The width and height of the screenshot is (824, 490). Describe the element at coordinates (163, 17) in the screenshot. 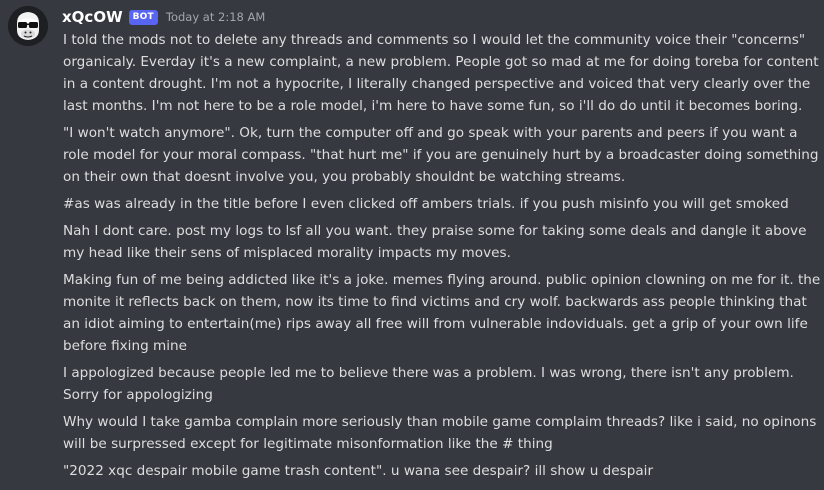

I see `message-header: xQcOW BOT Today at 2:18 AM` at that location.